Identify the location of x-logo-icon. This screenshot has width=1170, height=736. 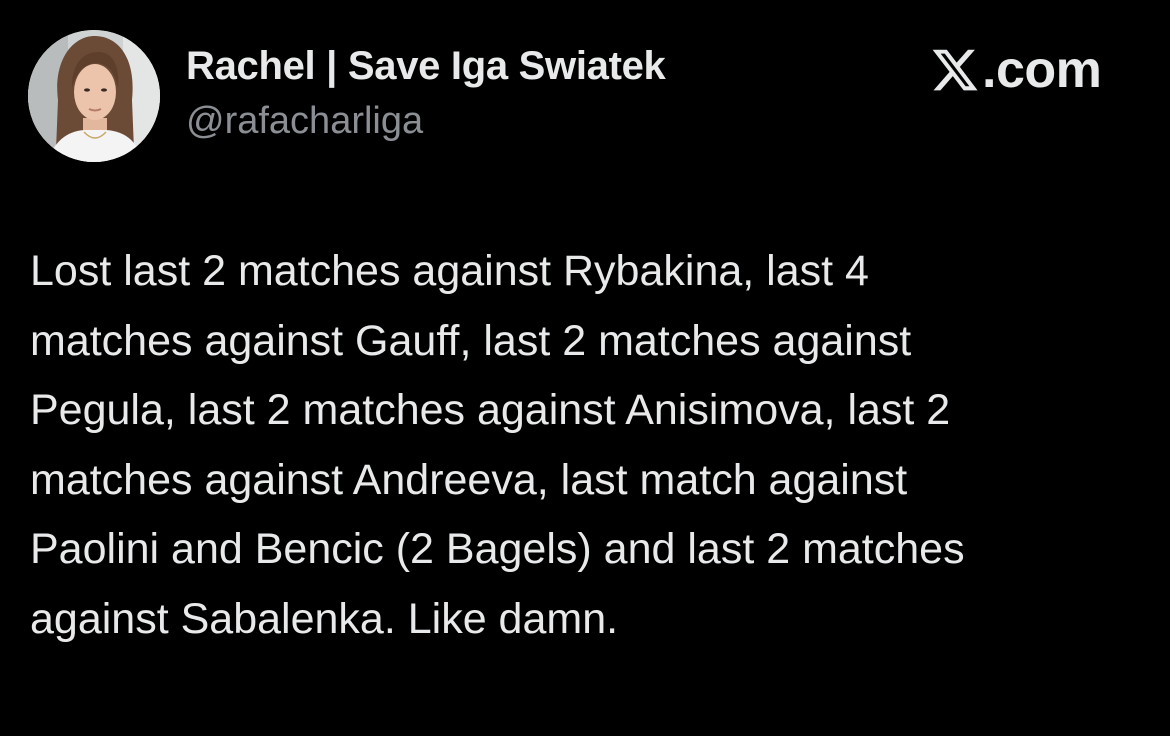
(955, 70).